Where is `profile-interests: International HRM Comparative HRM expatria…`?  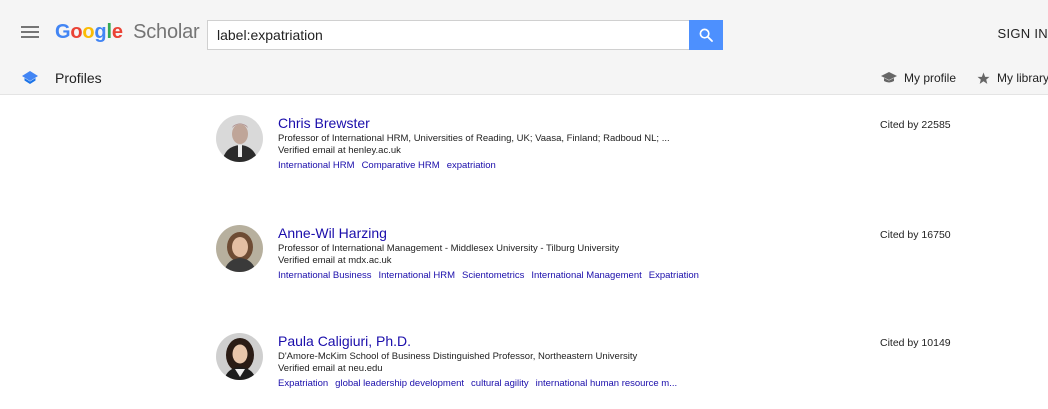
profile-interests: International HRM Comparative HRM expatria… is located at coordinates (503, 166).